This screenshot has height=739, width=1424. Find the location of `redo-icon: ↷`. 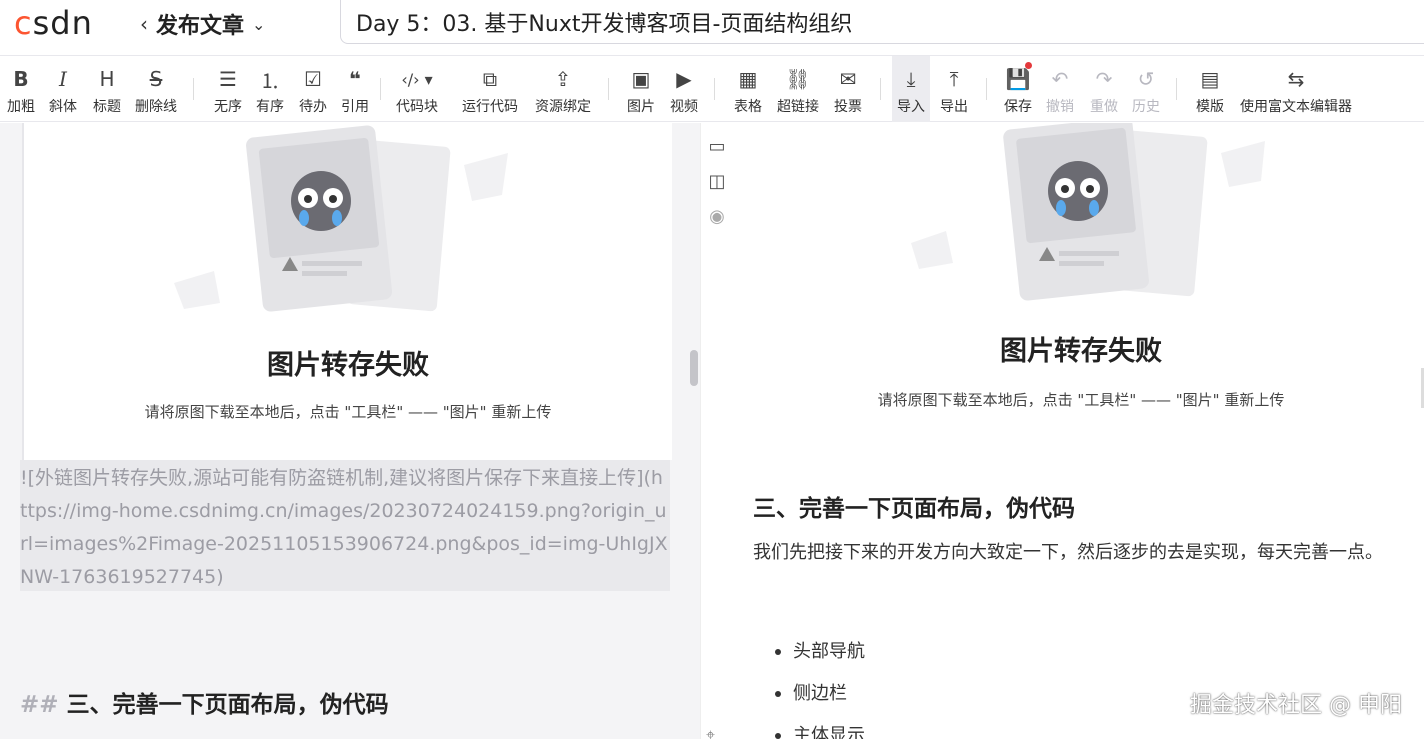

redo-icon: ↷ is located at coordinates (1104, 79).